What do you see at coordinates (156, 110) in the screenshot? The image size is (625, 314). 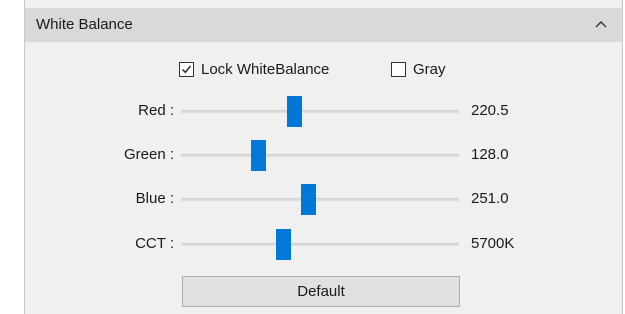 I see `red-label: Red :` at bounding box center [156, 110].